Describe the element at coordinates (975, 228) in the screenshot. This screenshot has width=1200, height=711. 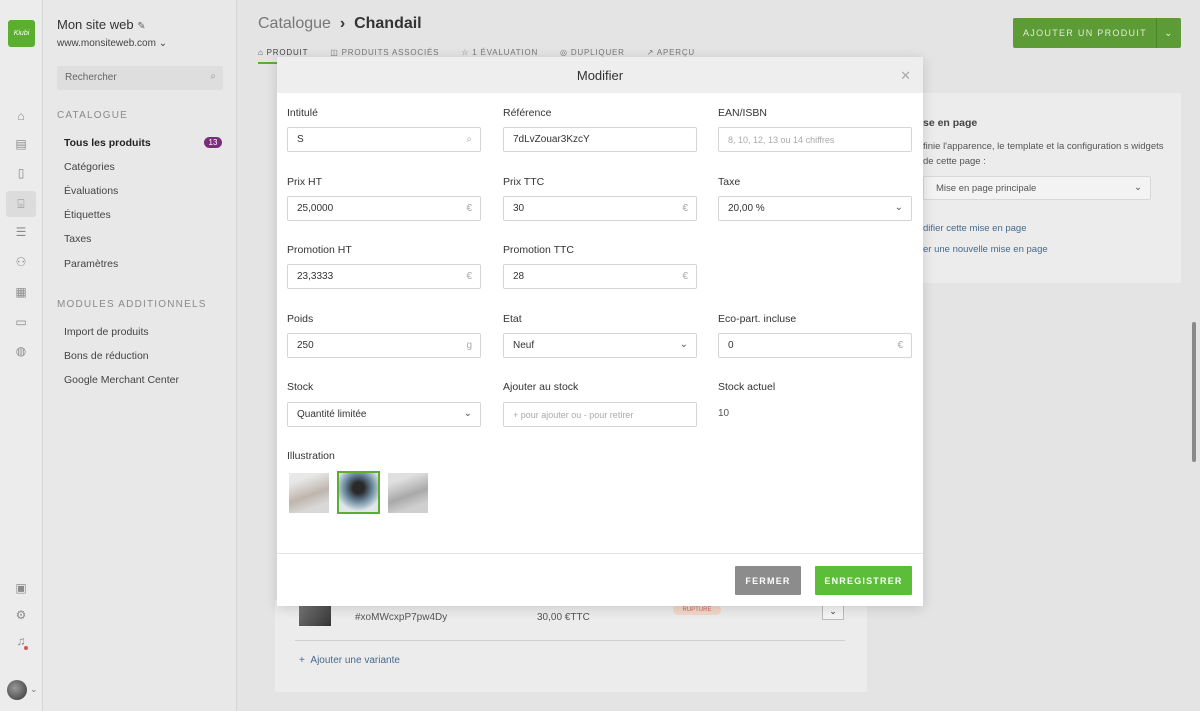
I see `edit-layout-link: difier cette mise en page` at that location.